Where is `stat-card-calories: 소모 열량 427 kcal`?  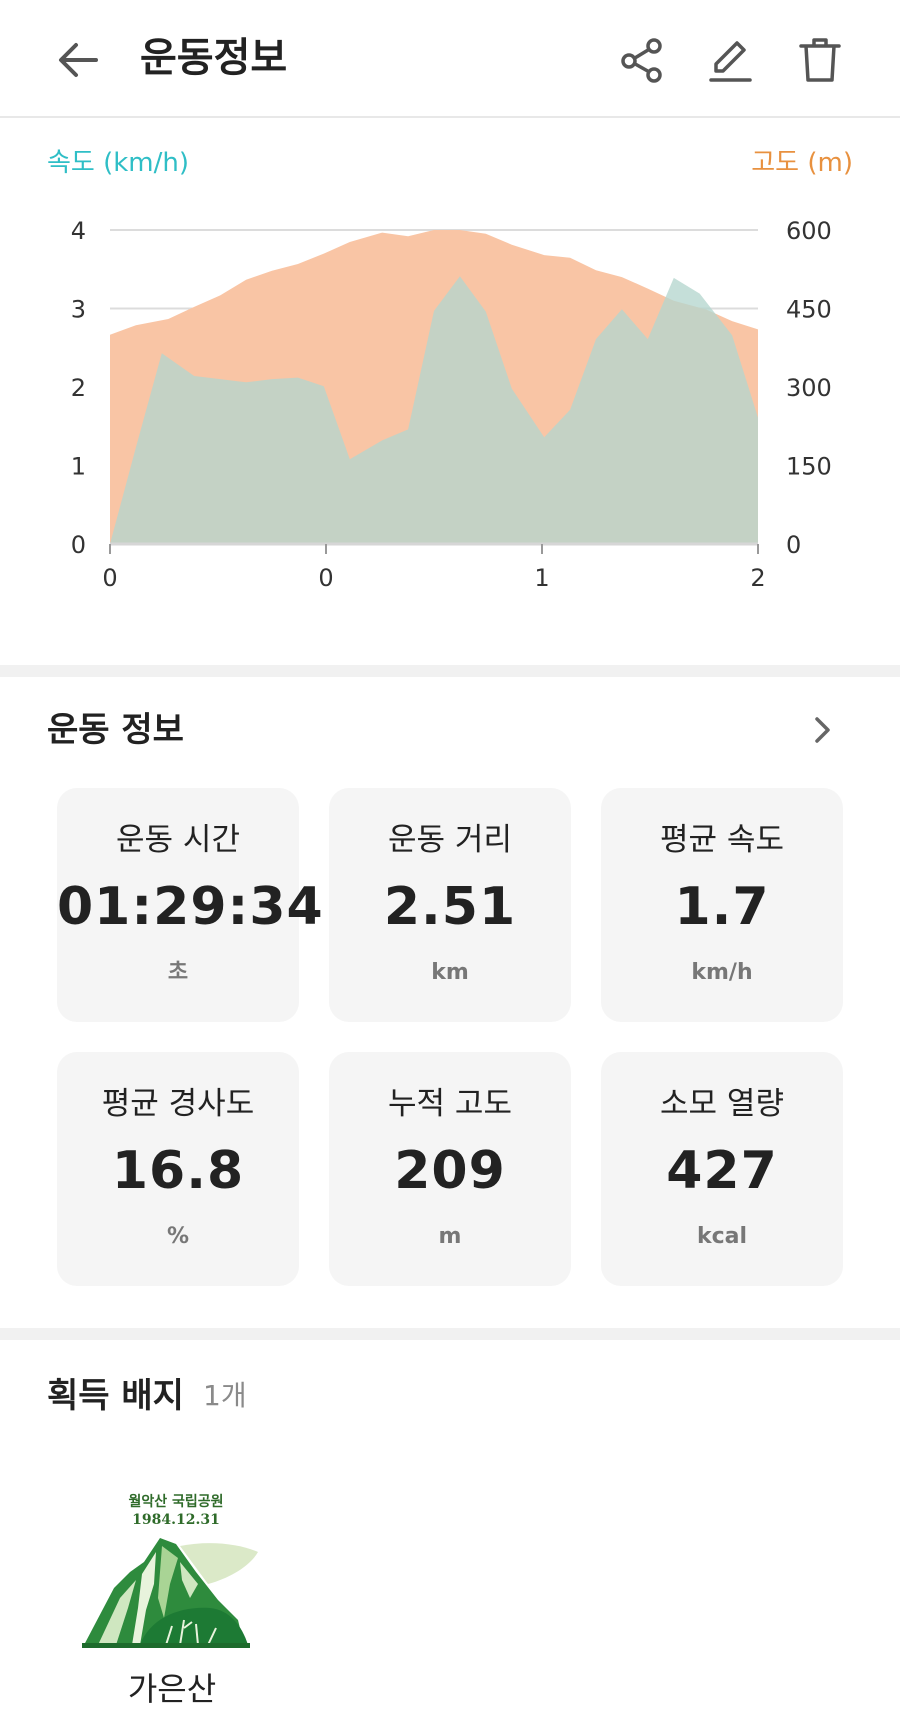 stat-card-calories: 소모 열량 427 kcal is located at coordinates (722, 1169).